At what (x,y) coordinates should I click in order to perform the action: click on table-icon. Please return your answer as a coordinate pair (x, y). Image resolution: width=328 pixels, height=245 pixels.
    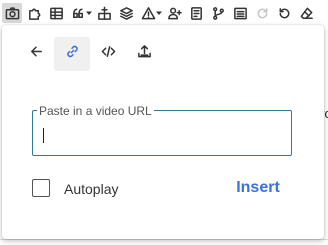
    Looking at the image, I should click on (56, 13).